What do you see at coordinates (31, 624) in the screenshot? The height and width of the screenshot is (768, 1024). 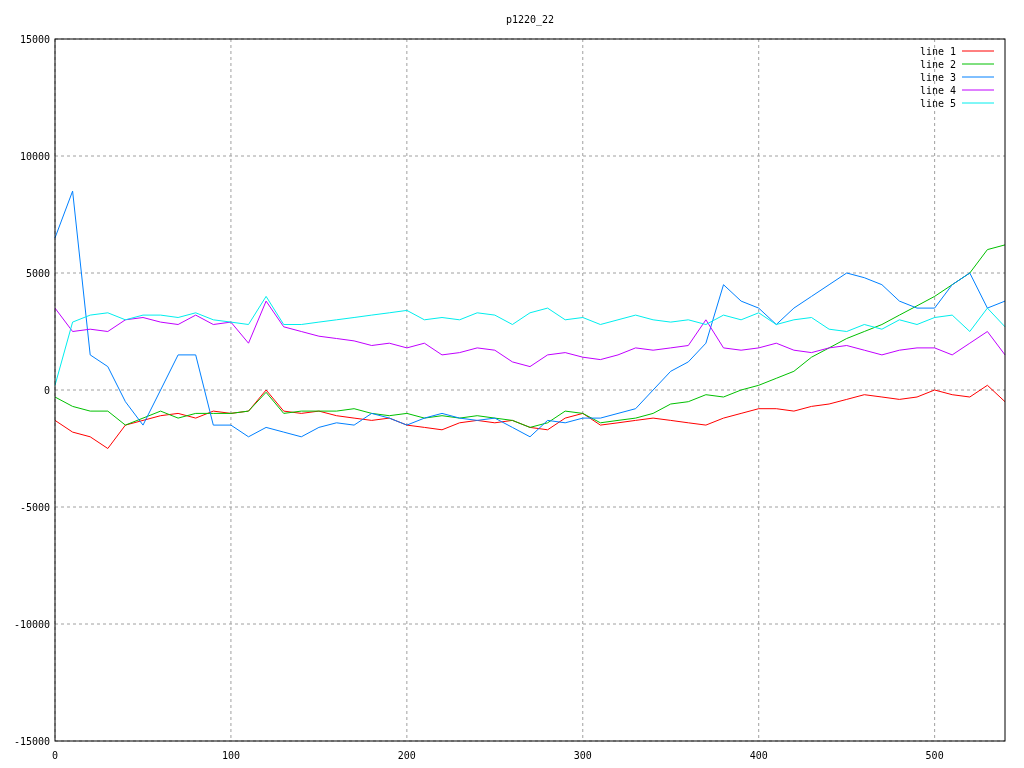 I see `y-tick-label: -10000` at bounding box center [31, 624].